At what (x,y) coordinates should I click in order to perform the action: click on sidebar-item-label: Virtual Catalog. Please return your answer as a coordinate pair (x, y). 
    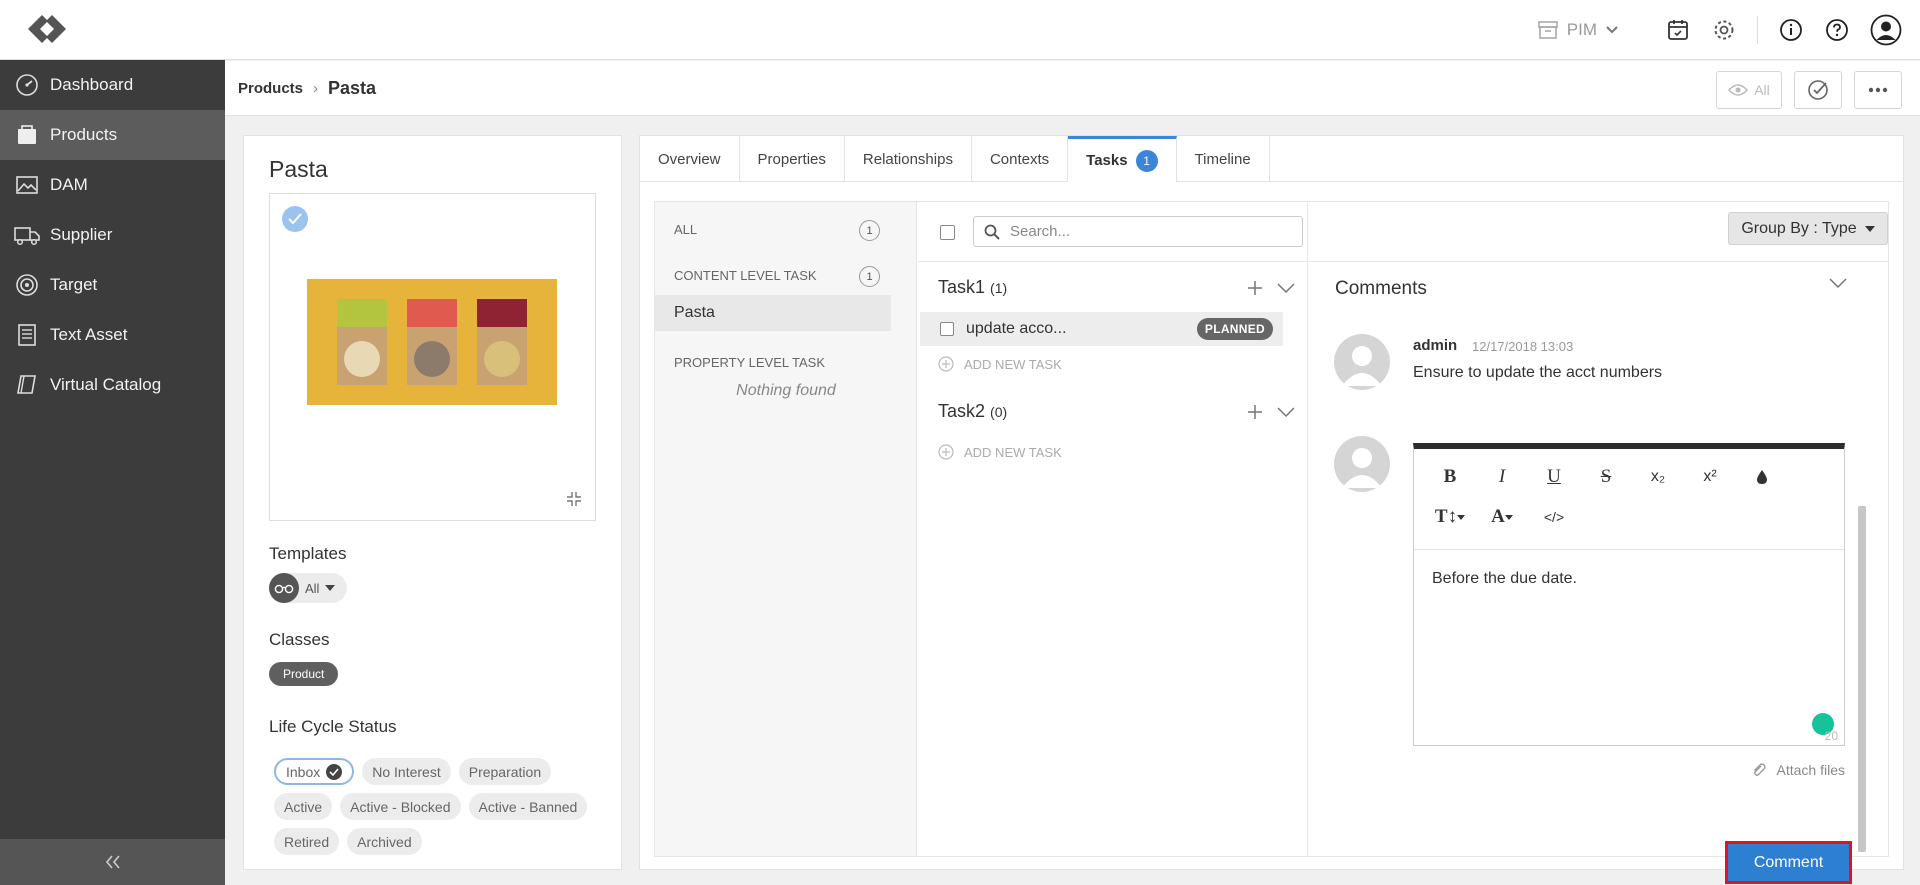
    Looking at the image, I should click on (106, 384).